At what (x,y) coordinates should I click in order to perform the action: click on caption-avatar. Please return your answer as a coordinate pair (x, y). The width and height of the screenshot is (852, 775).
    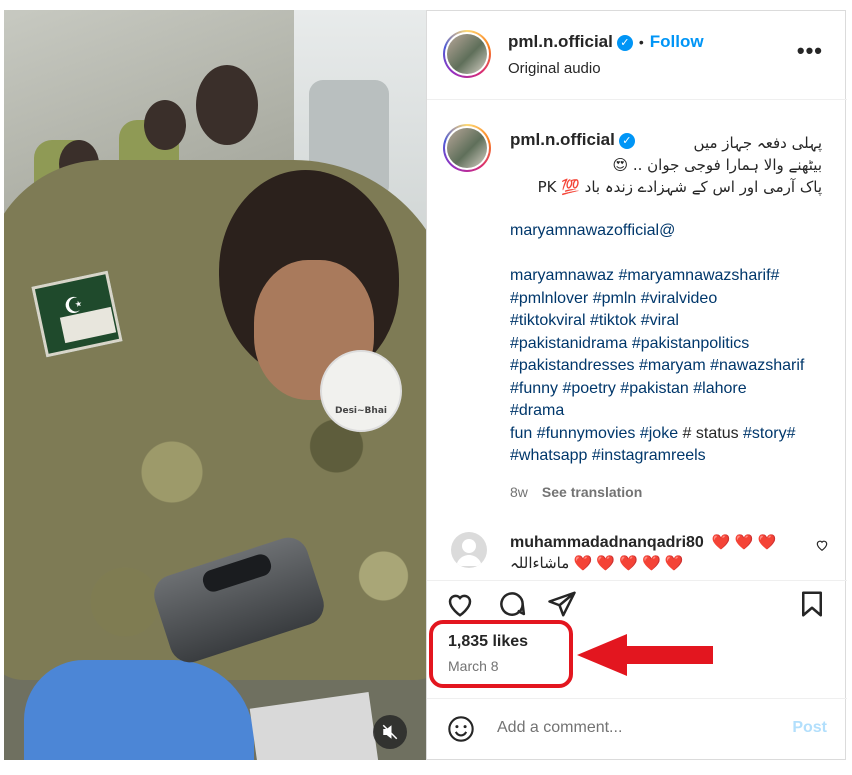
    Looking at the image, I should click on (467, 148).